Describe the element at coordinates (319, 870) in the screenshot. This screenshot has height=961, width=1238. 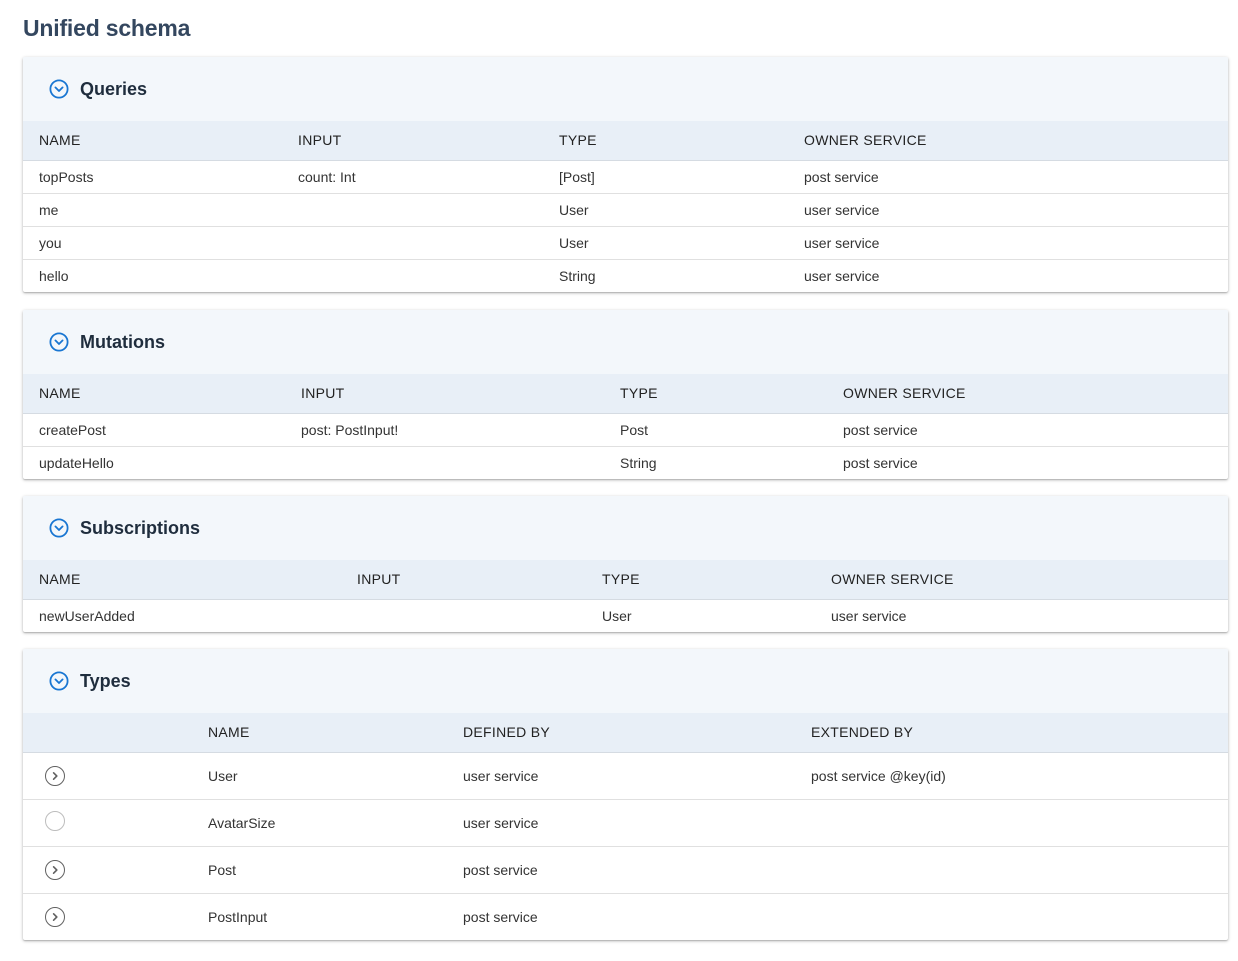
I see `cell-name: Post` at that location.